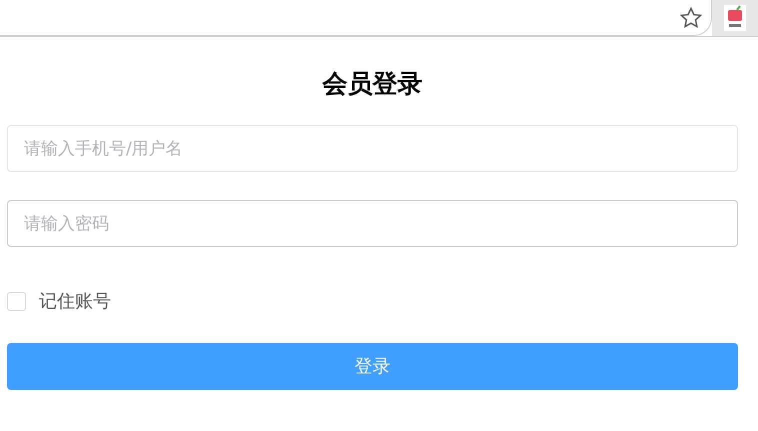 Image resolution: width=758 pixels, height=431 pixels. What do you see at coordinates (735, 18) in the screenshot?
I see `extension-icon` at bounding box center [735, 18].